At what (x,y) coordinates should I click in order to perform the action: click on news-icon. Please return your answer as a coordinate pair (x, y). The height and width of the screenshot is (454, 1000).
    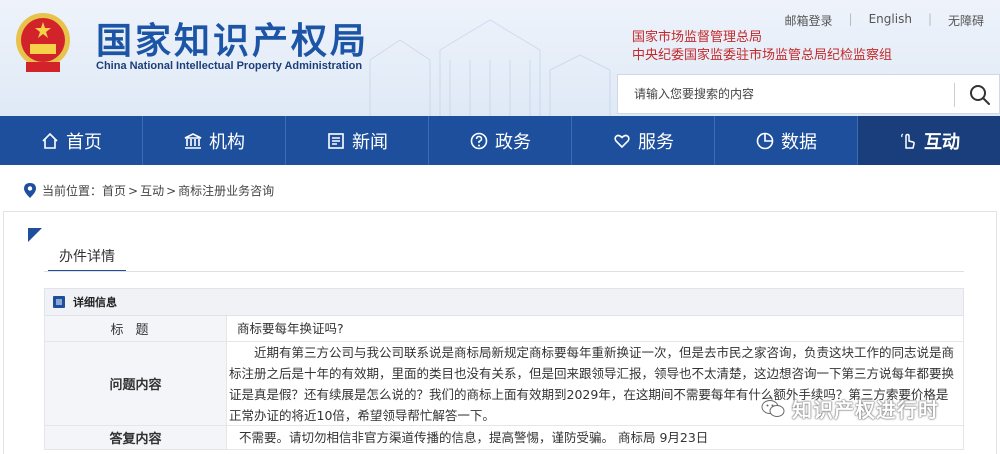
    Looking at the image, I should click on (336, 140).